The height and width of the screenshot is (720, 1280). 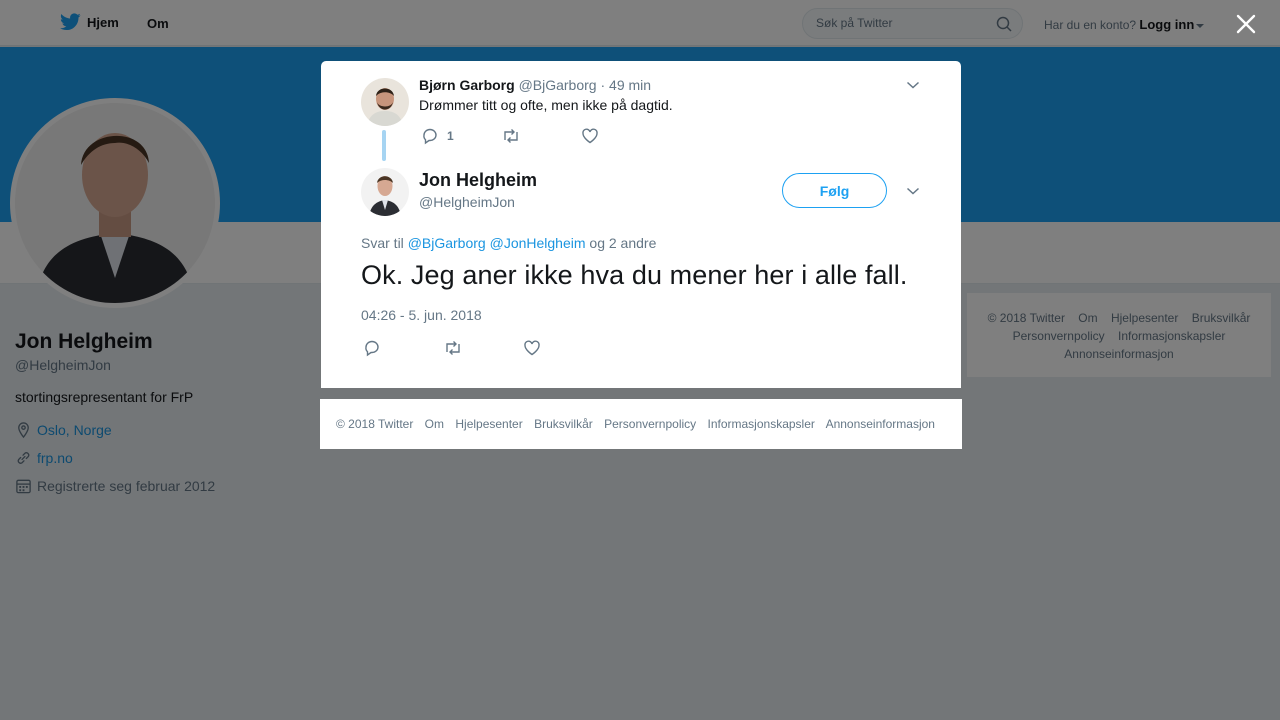 What do you see at coordinates (622, 243) in the screenshot?
I see `reply-others: og 2 andre` at bounding box center [622, 243].